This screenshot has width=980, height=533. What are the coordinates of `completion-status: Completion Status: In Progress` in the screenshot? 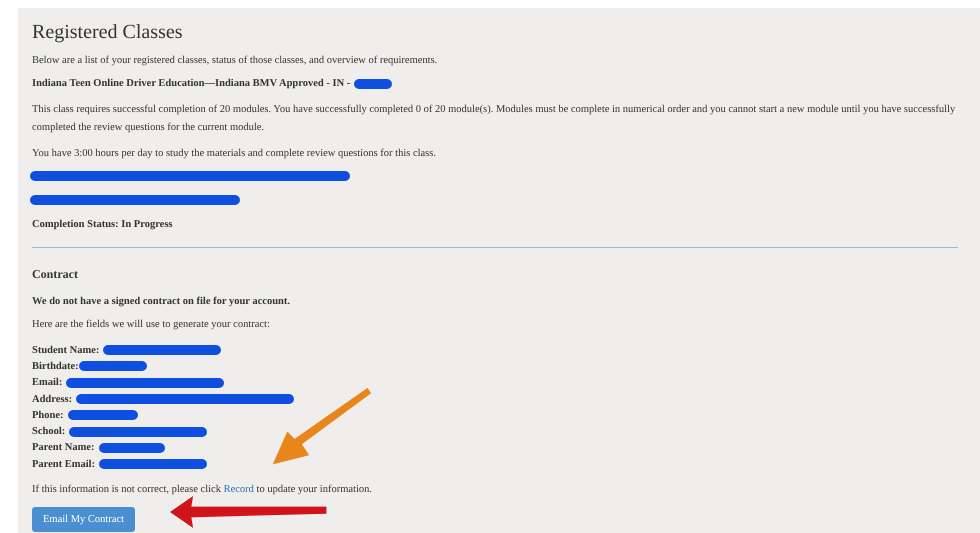 It's located at (103, 224).